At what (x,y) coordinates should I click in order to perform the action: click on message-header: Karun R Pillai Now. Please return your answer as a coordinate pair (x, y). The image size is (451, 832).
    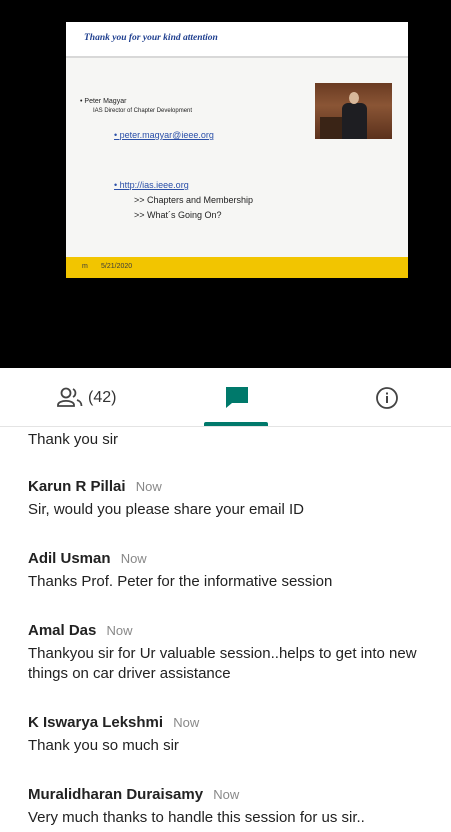
    Looking at the image, I should click on (230, 487).